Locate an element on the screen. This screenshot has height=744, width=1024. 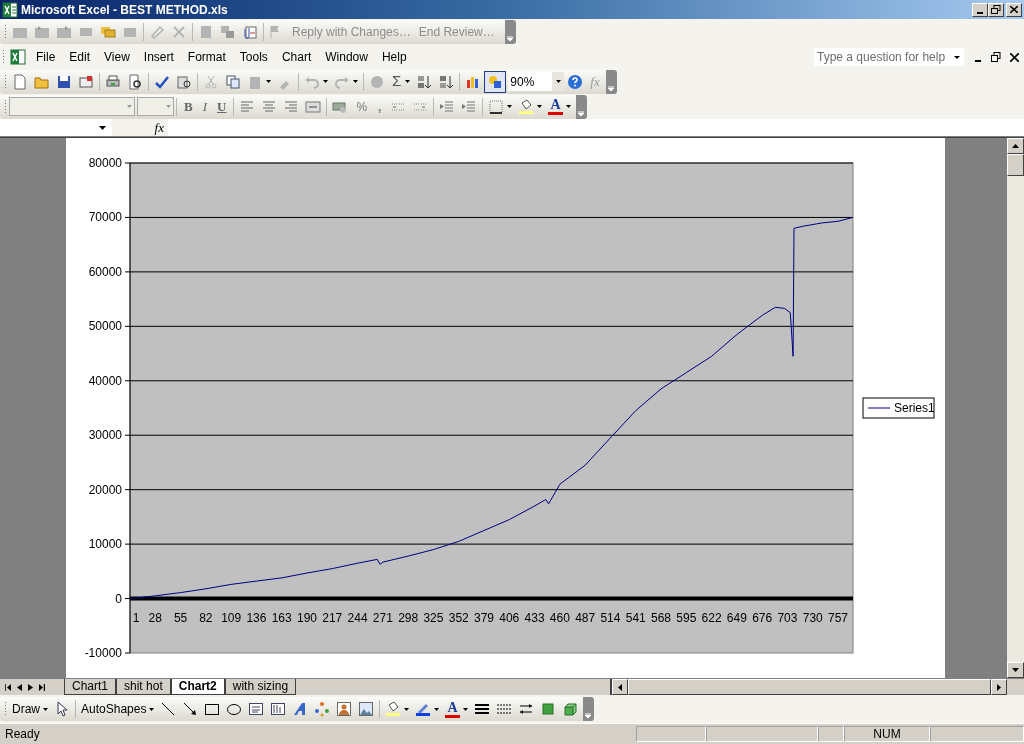
cube-icon is located at coordinates (569, 709).